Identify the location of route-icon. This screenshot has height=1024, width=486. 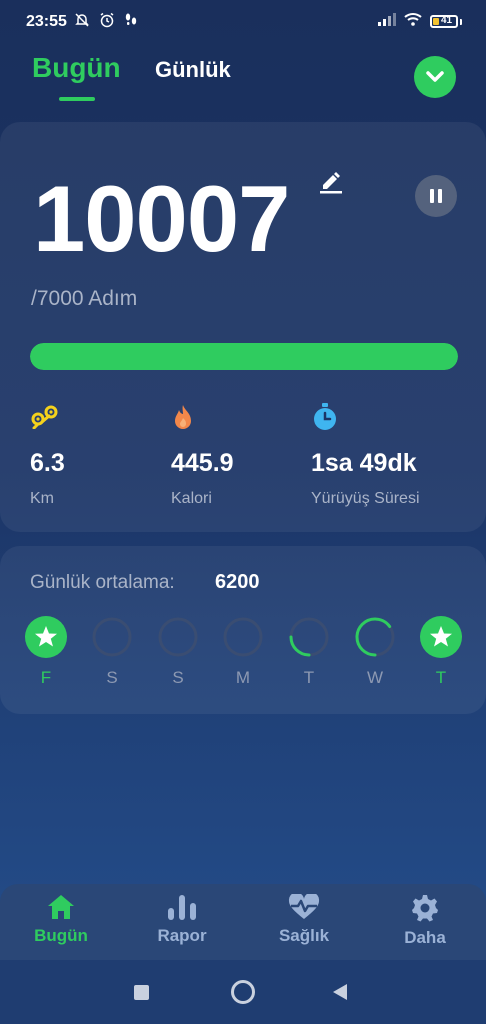
(47, 417).